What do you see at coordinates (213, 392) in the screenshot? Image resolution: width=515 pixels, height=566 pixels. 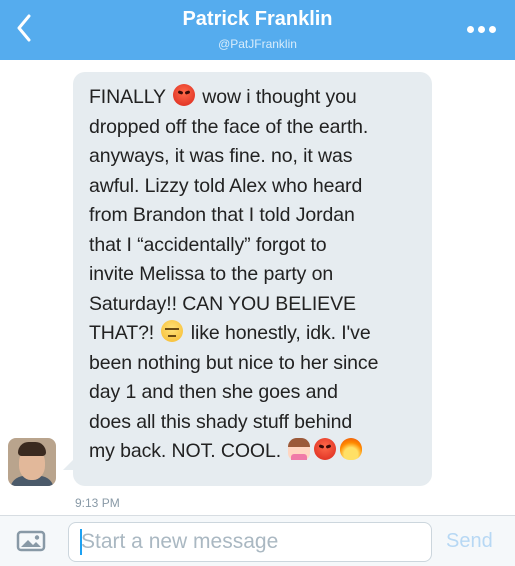 I see `message-line: day 1 and then she goes and` at bounding box center [213, 392].